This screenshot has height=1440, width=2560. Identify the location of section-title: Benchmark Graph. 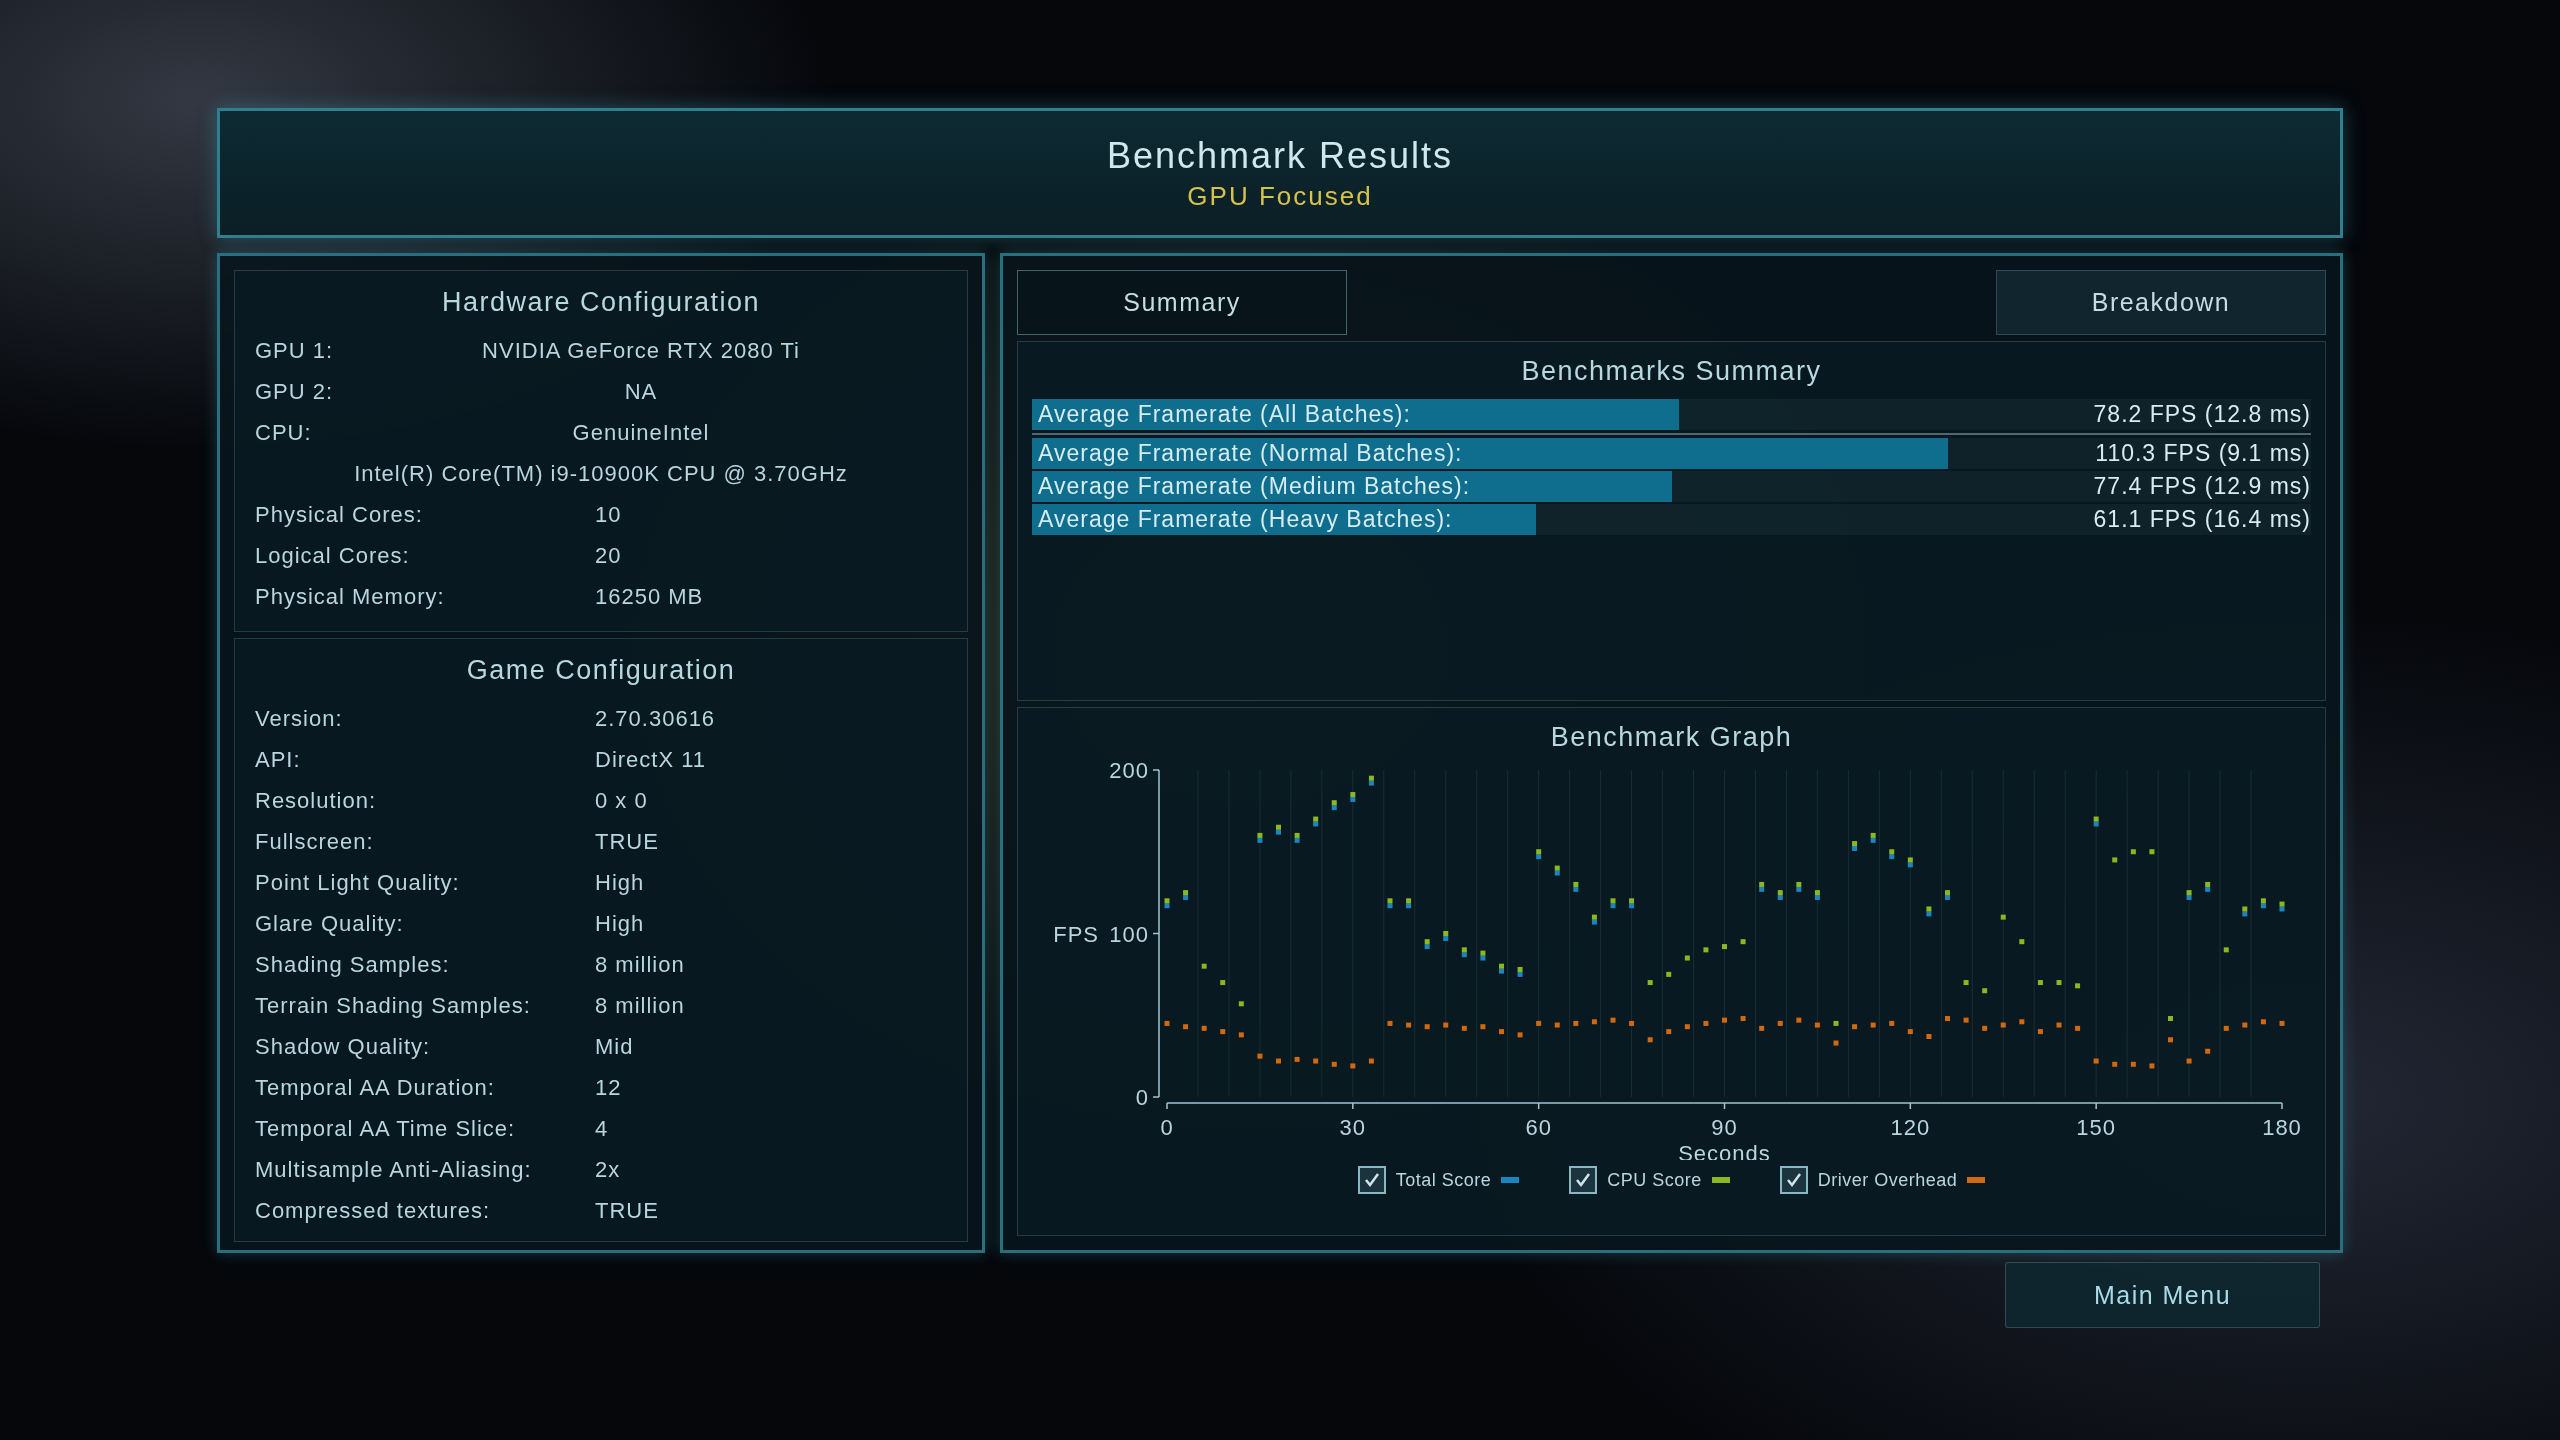
(1671, 737).